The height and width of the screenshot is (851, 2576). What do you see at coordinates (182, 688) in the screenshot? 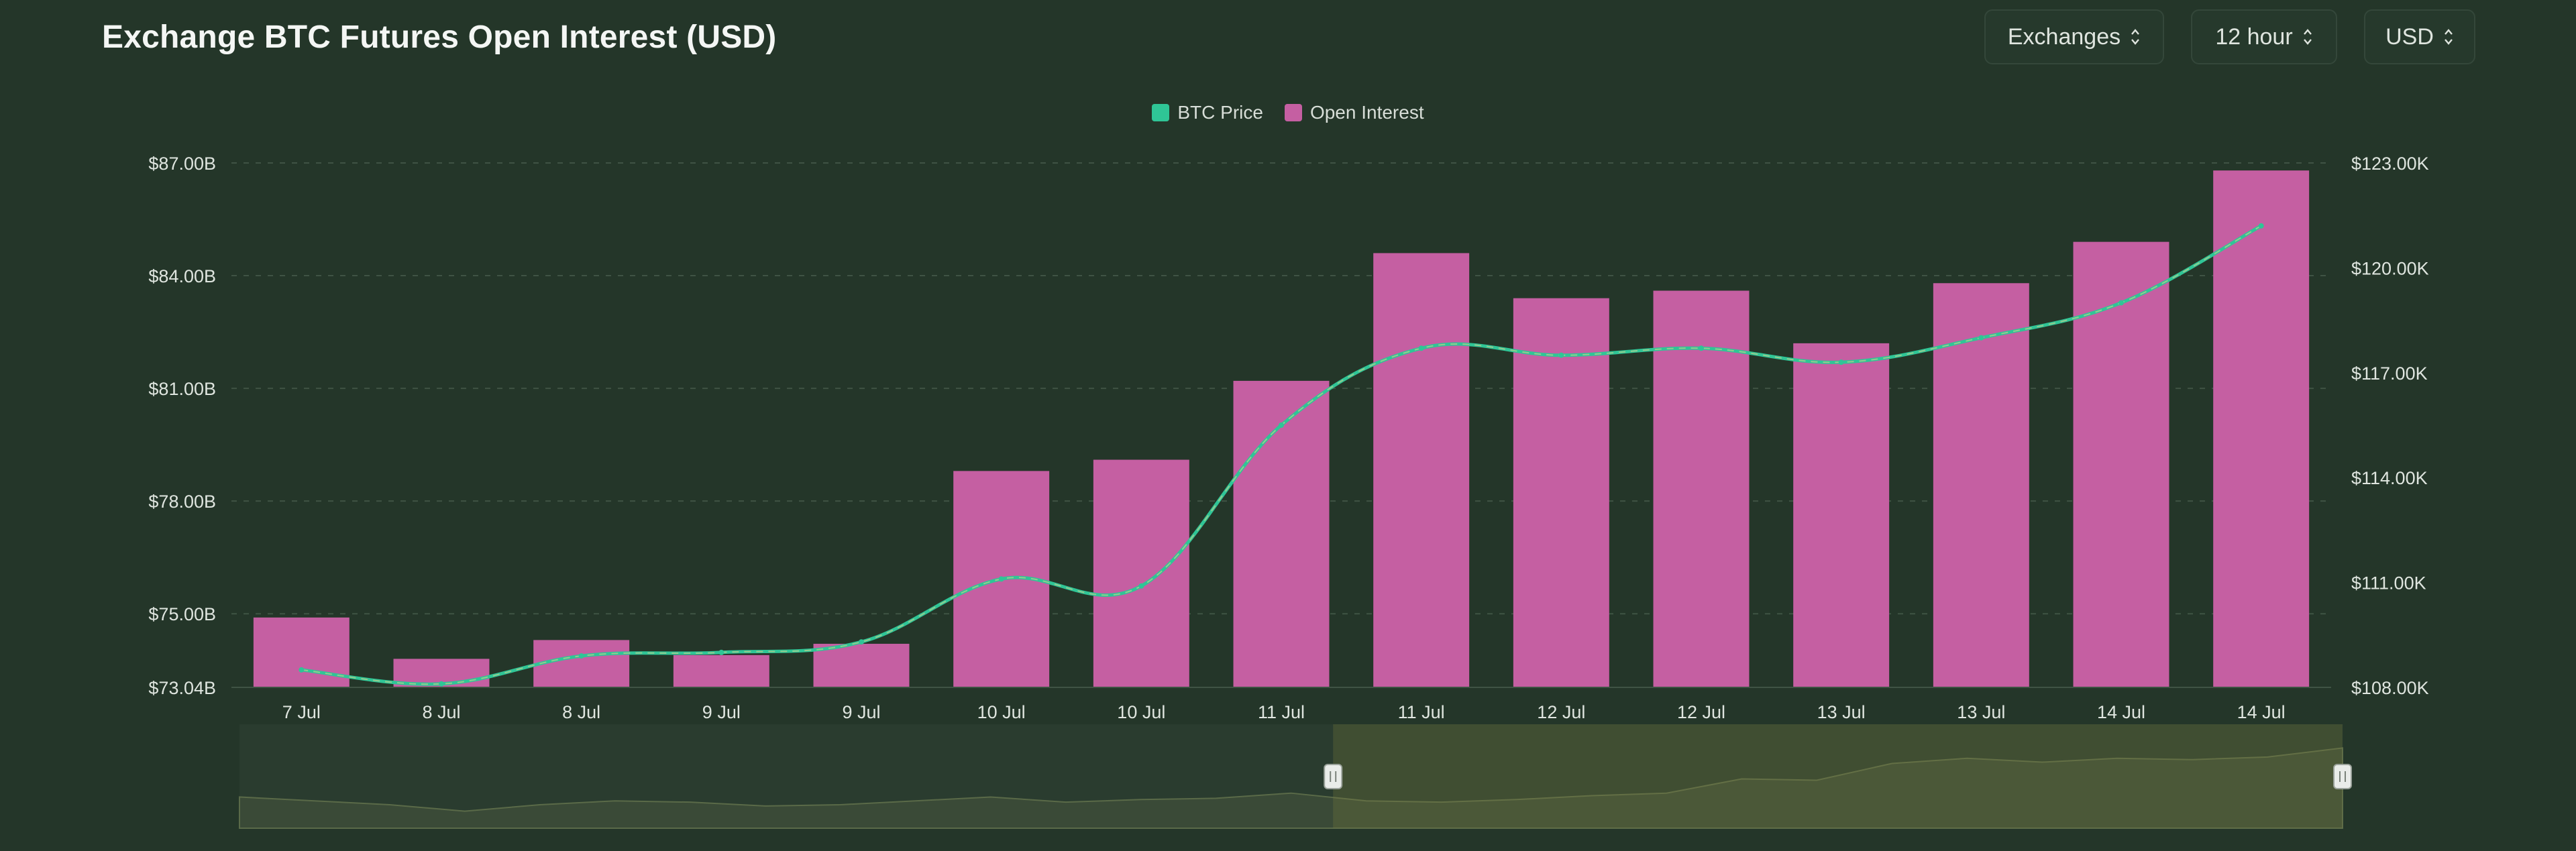
I see `y-left-tick-label: $73.04B` at bounding box center [182, 688].